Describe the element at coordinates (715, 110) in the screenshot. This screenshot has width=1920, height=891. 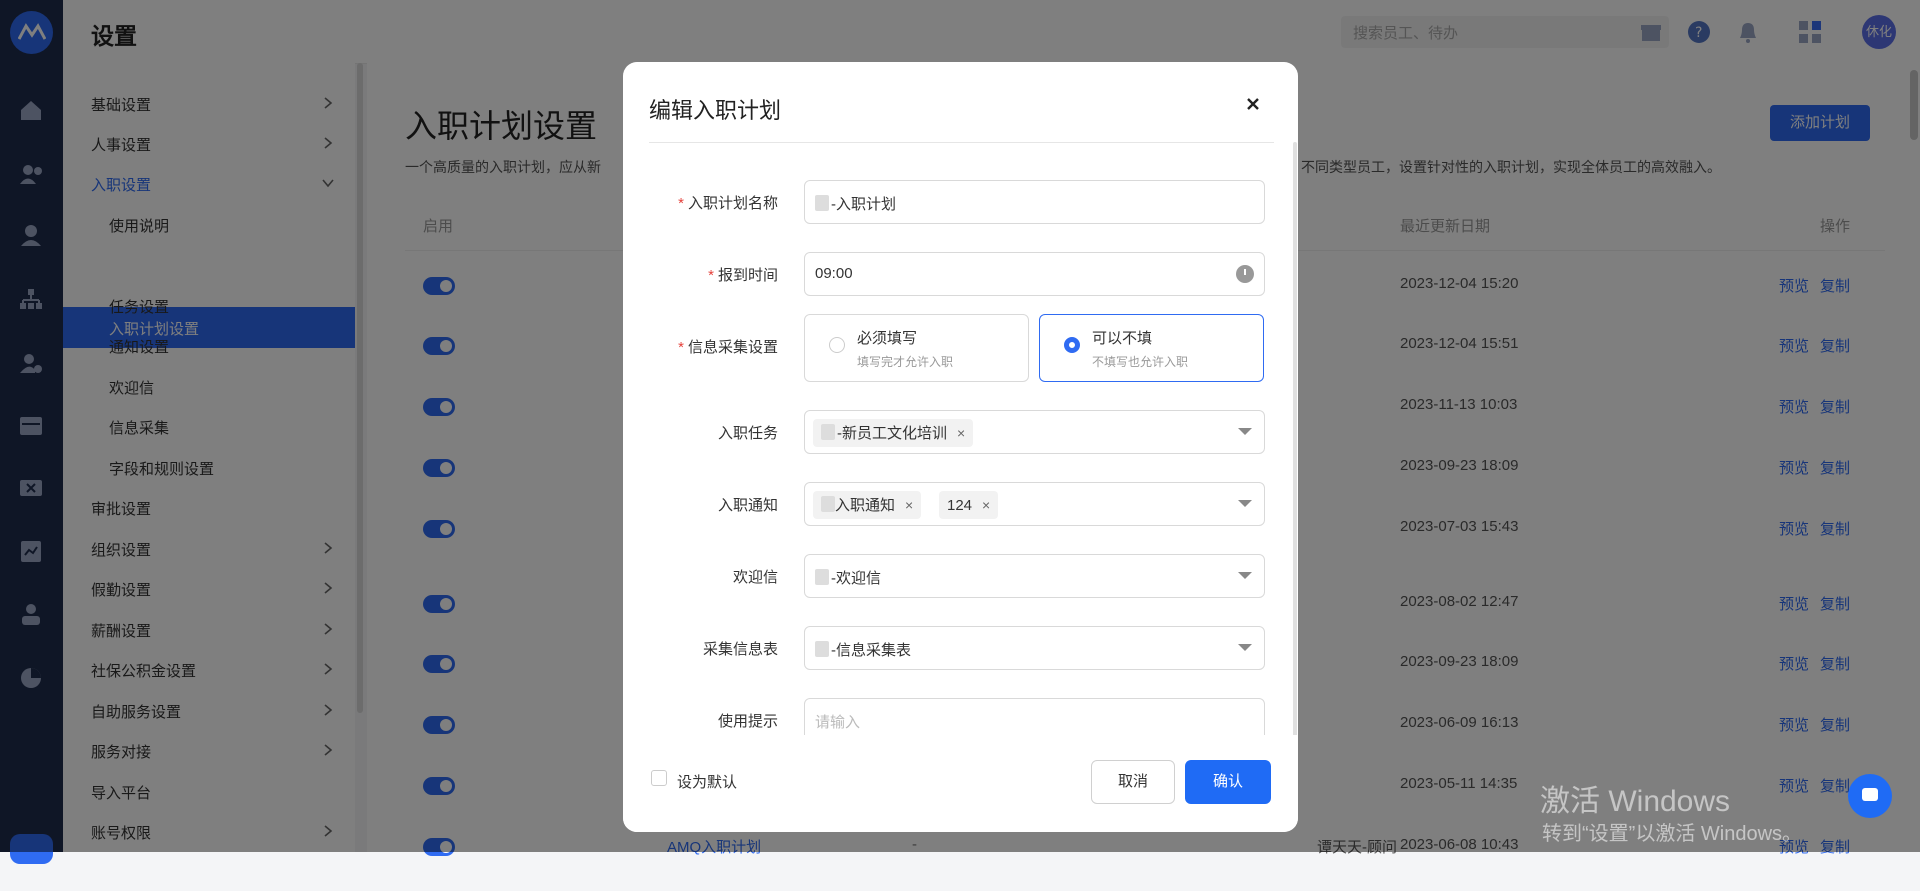
I see `dialog-title: 编辑入职计划` at that location.